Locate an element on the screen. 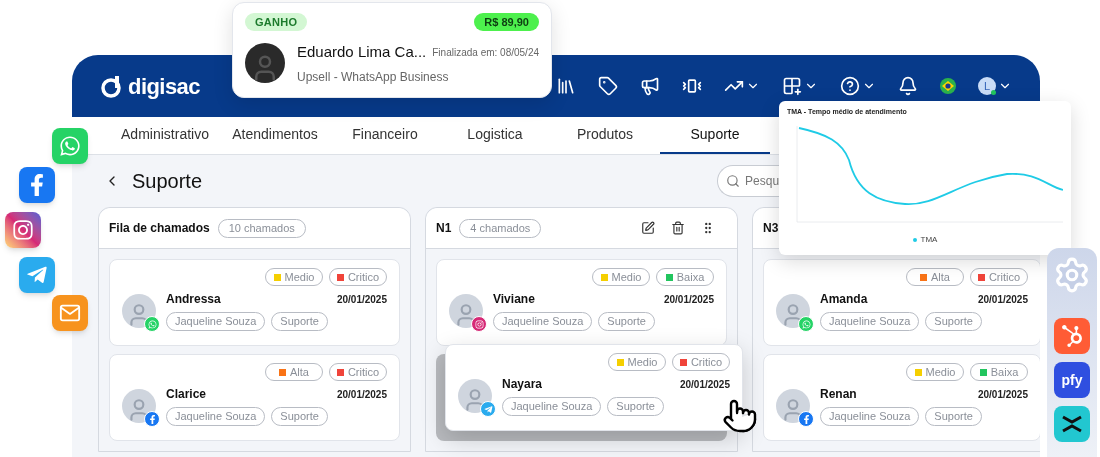 The image size is (1100, 457). ticket-card: Alta Critico Amanda 20/01/2025 Jaqueline Souza Suporte is located at coordinates (901, 302).